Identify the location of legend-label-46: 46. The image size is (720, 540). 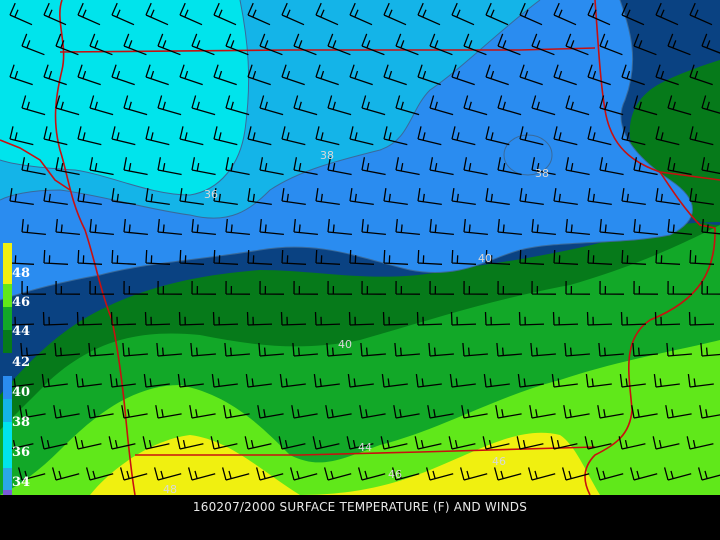
(21, 302).